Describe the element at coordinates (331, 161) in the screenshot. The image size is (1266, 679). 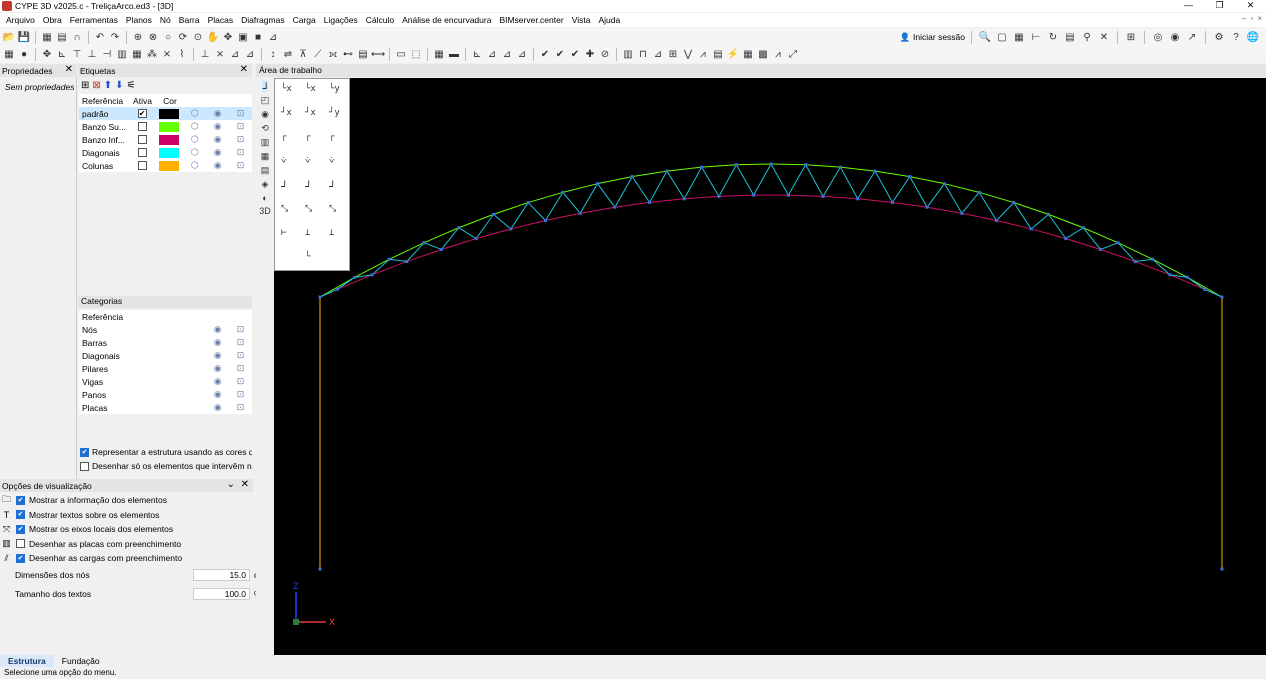
I see `axis-orientation-icon: ⩒` at that location.